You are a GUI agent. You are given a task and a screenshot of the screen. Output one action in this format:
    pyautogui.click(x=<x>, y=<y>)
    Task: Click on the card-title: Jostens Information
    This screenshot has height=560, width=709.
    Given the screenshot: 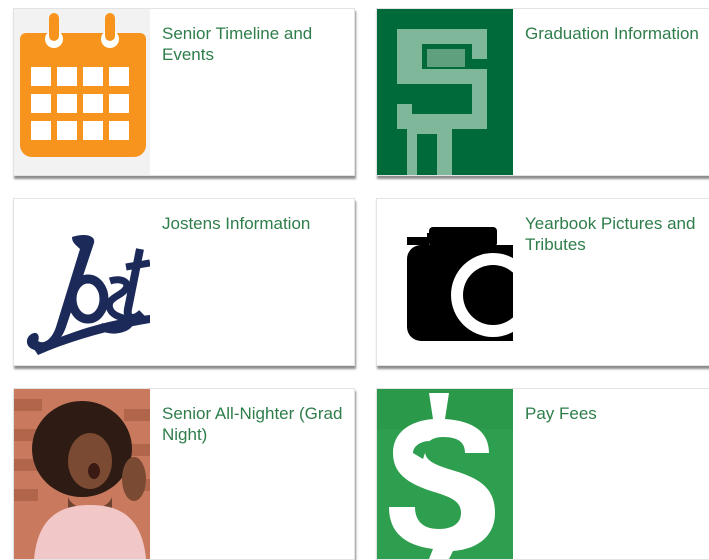 What is the action you would take?
    pyautogui.click(x=257, y=223)
    